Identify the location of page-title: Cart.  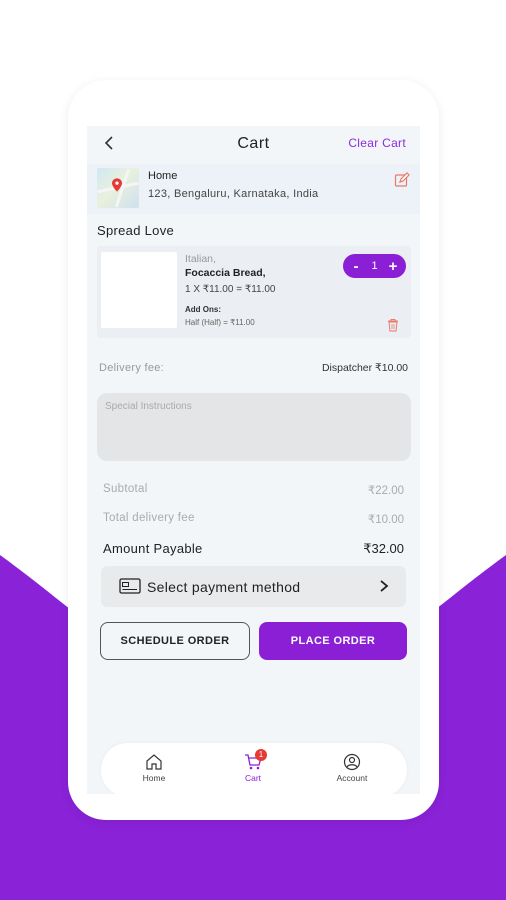
(253, 143).